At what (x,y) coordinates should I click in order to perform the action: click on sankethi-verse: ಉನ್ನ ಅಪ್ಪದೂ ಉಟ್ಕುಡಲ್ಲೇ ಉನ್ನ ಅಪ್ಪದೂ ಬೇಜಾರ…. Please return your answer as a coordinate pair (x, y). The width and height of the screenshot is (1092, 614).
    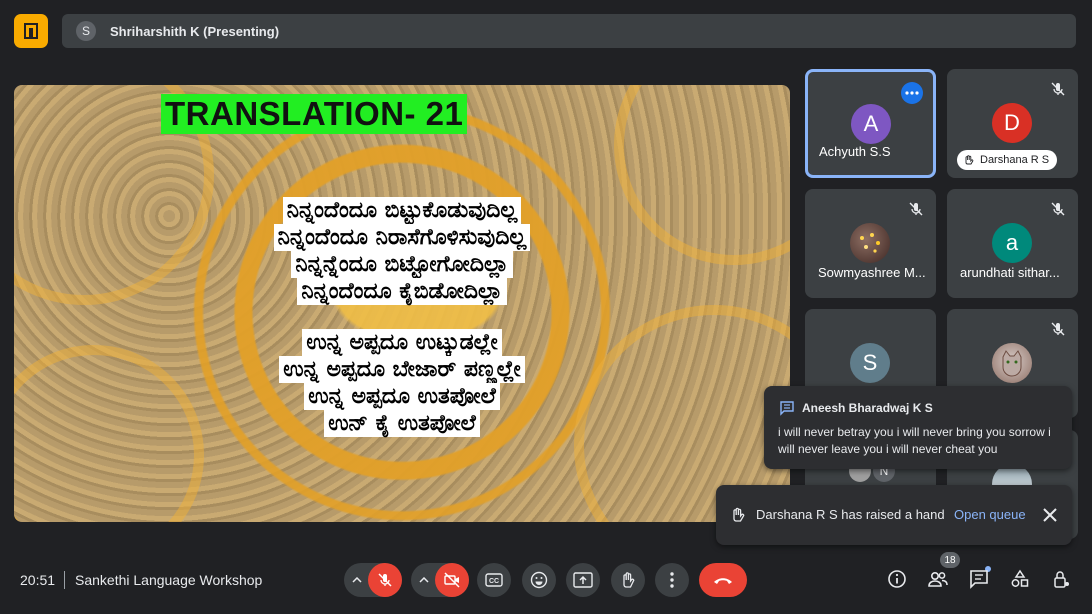
    Looking at the image, I should click on (402, 383).